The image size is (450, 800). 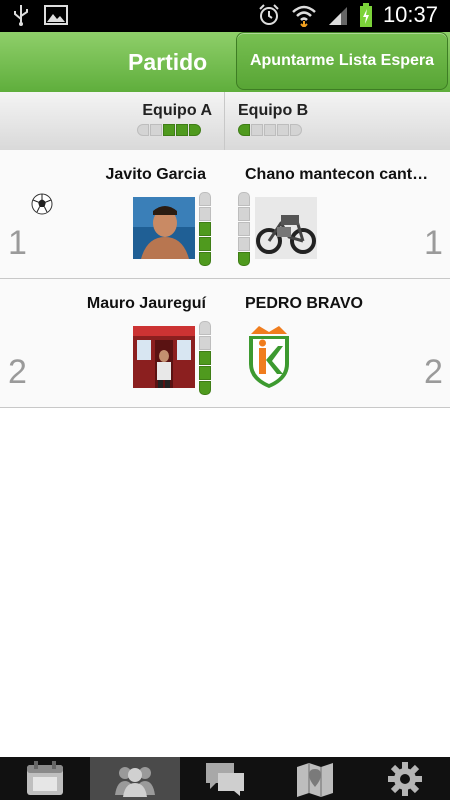 What do you see at coordinates (146, 304) in the screenshot?
I see `player-name: Mauro Jaureguí` at bounding box center [146, 304].